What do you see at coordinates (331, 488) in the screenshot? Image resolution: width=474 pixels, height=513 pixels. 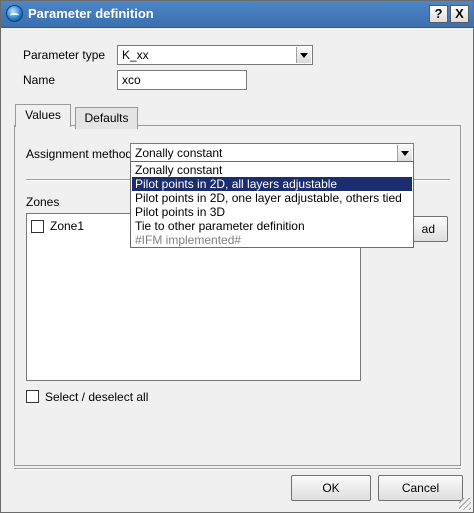 I see `ok-button: OK` at bounding box center [331, 488].